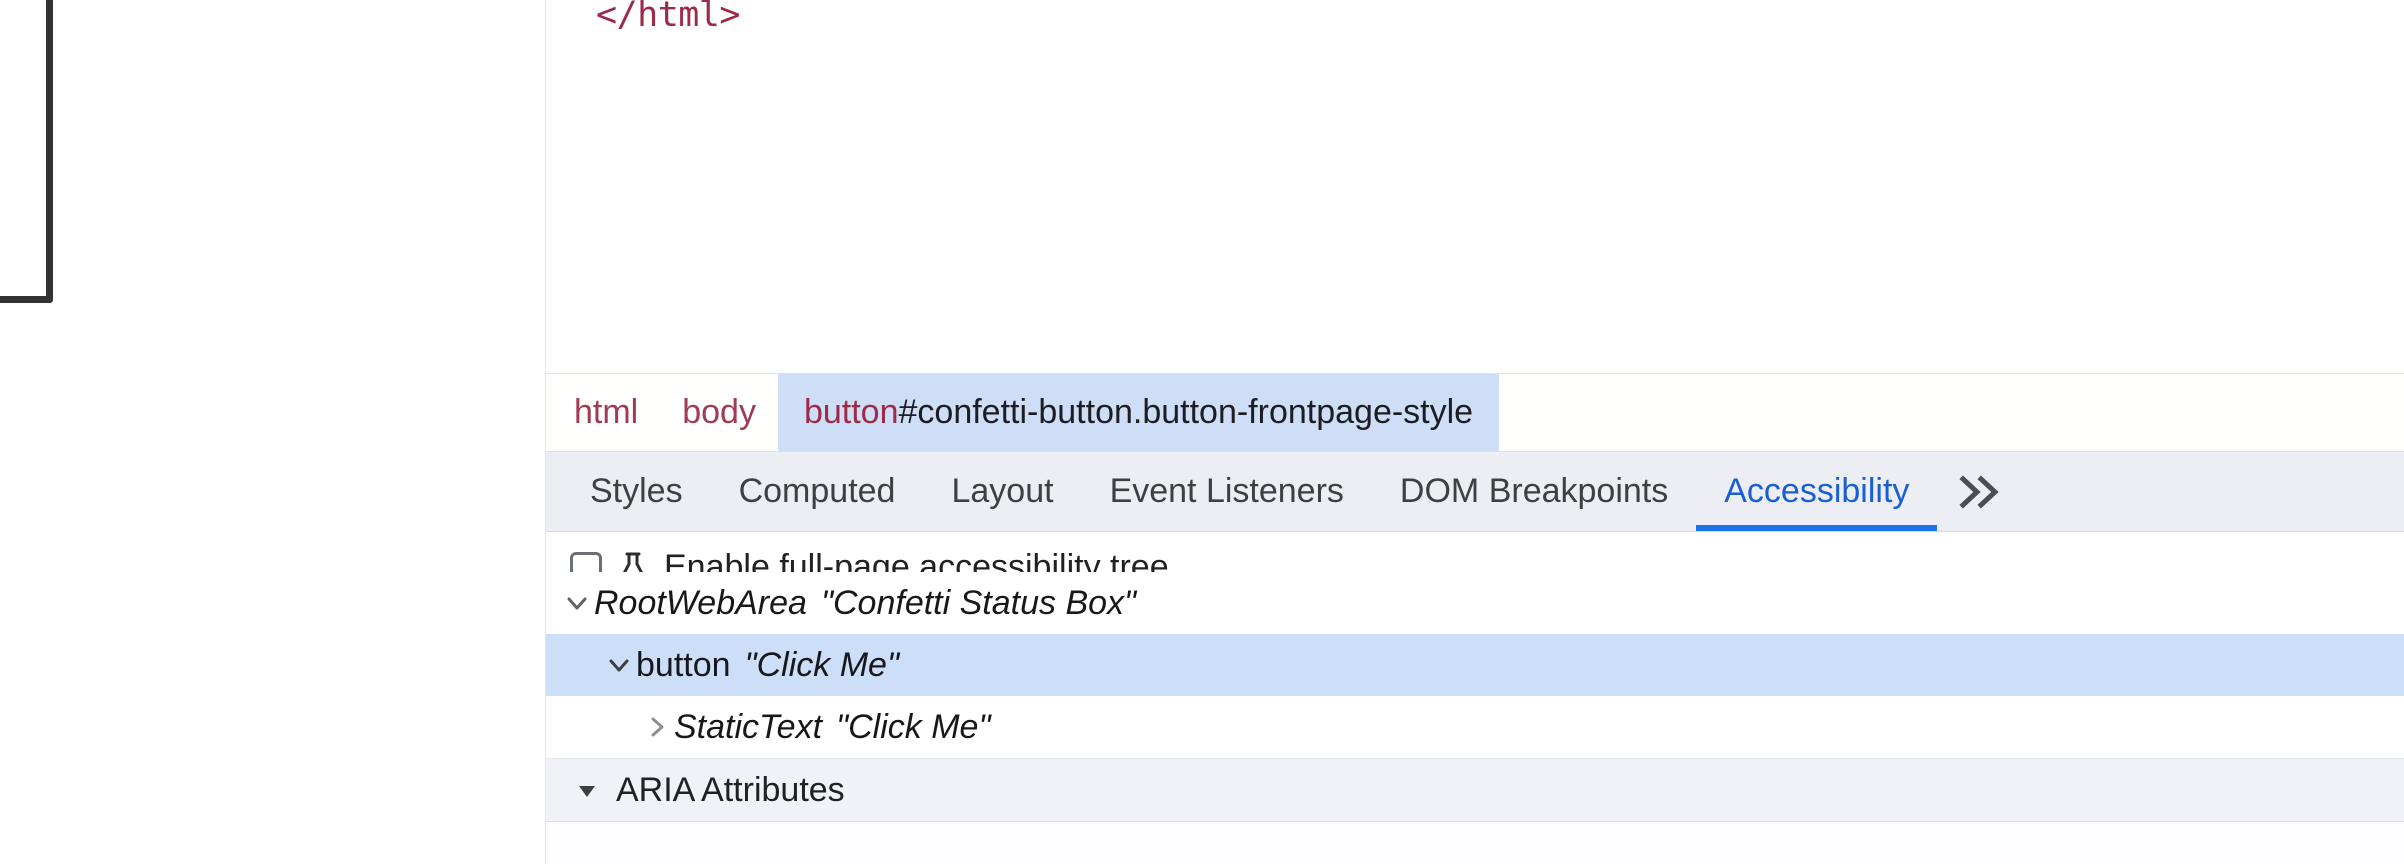  I want to click on tab-label: Styles, so click(636, 491).